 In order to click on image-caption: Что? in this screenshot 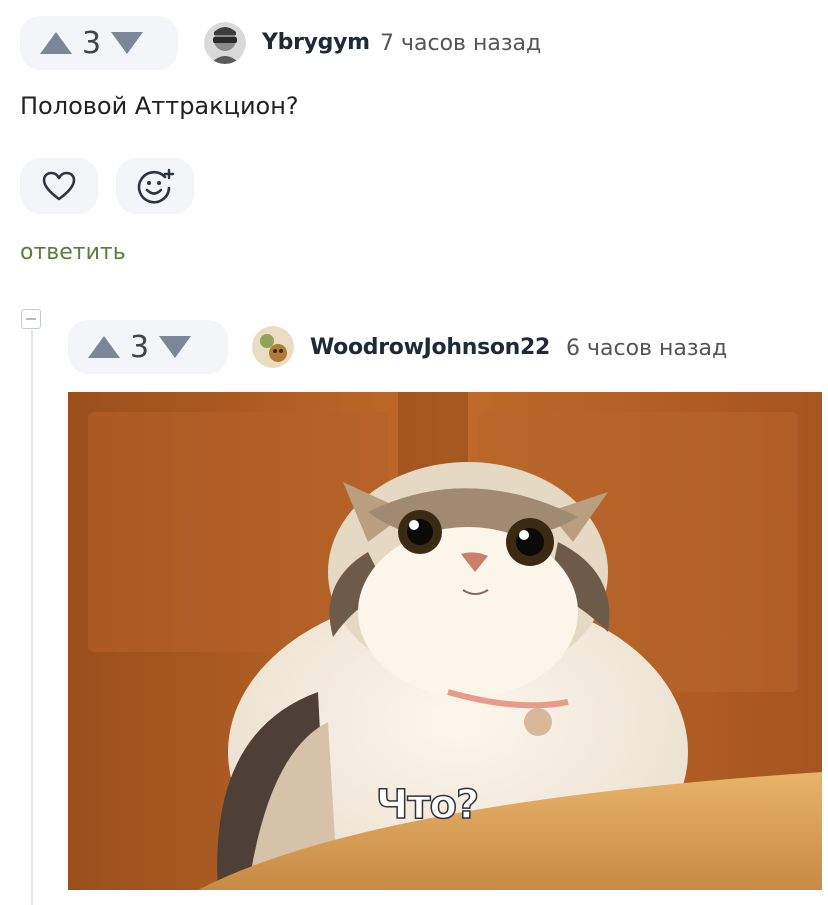, I will do `click(427, 805)`.